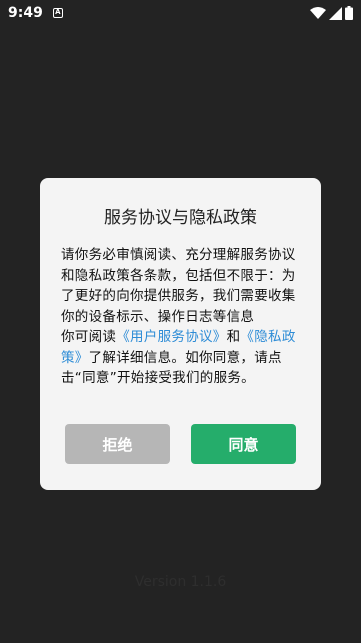 This screenshot has height=643, width=361. I want to click on status-icons, so click(331, 13).